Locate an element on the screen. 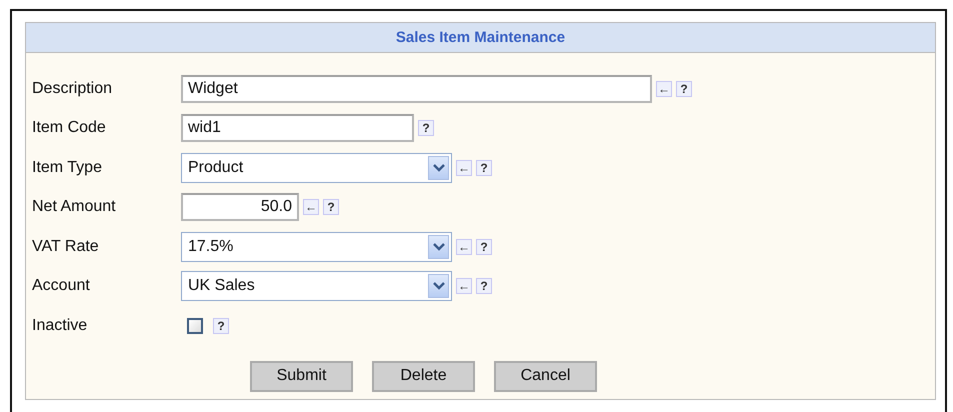  form-button: Cancel is located at coordinates (545, 376).